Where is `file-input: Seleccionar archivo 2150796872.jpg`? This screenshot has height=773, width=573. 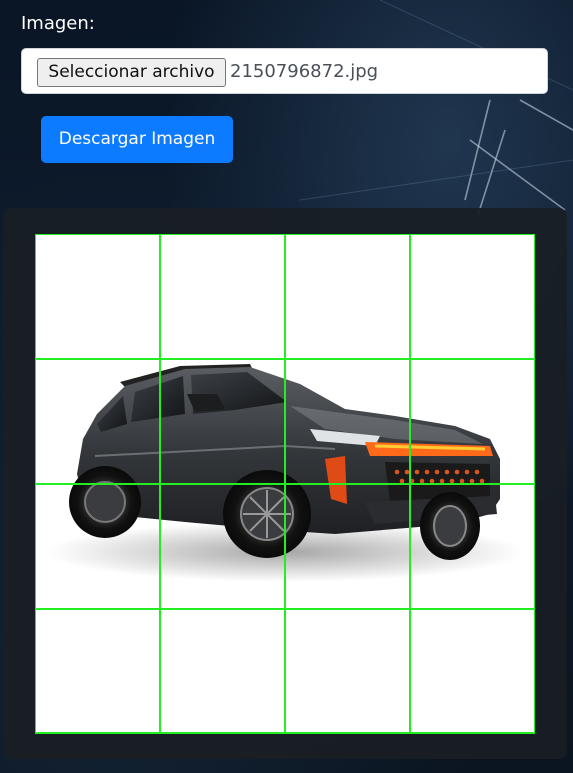
file-input: Seleccionar archivo 2150796872.jpg is located at coordinates (284, 71).